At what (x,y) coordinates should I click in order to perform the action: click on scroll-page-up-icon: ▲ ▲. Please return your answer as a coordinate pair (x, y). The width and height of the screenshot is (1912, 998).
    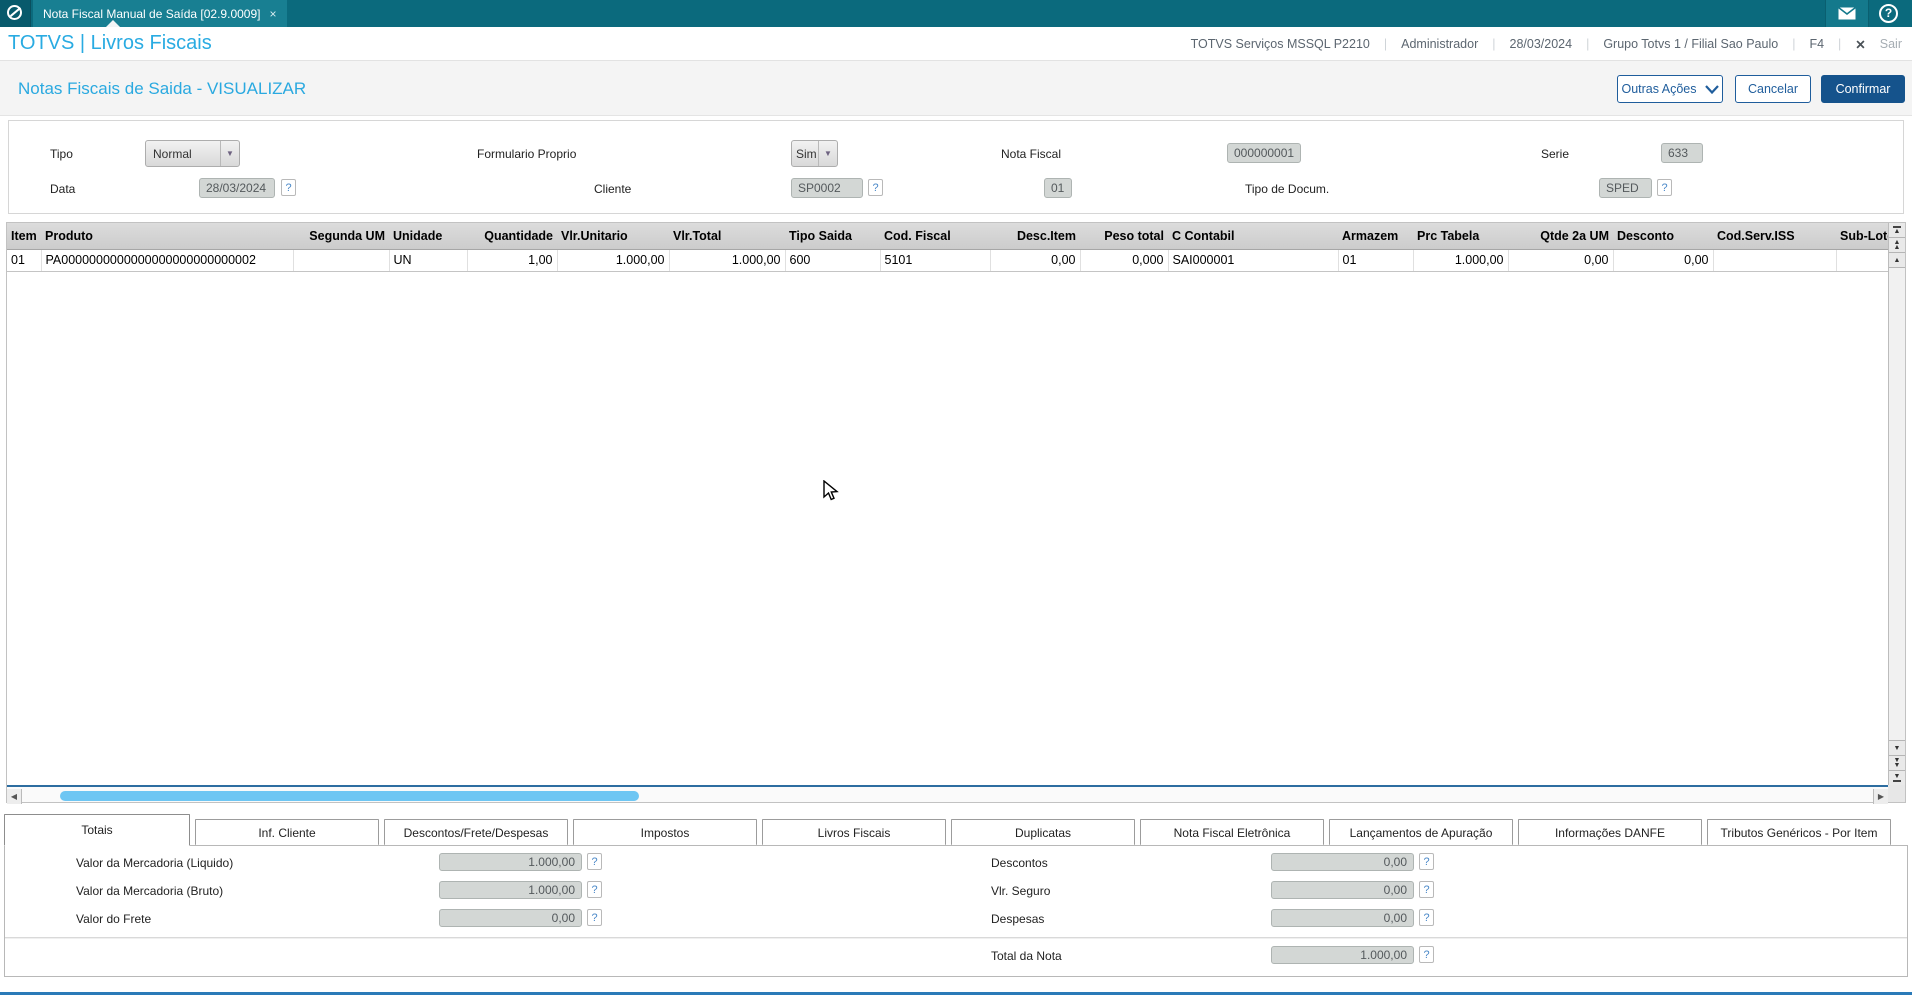
    Looking at the image, I should click on (1897, 245).